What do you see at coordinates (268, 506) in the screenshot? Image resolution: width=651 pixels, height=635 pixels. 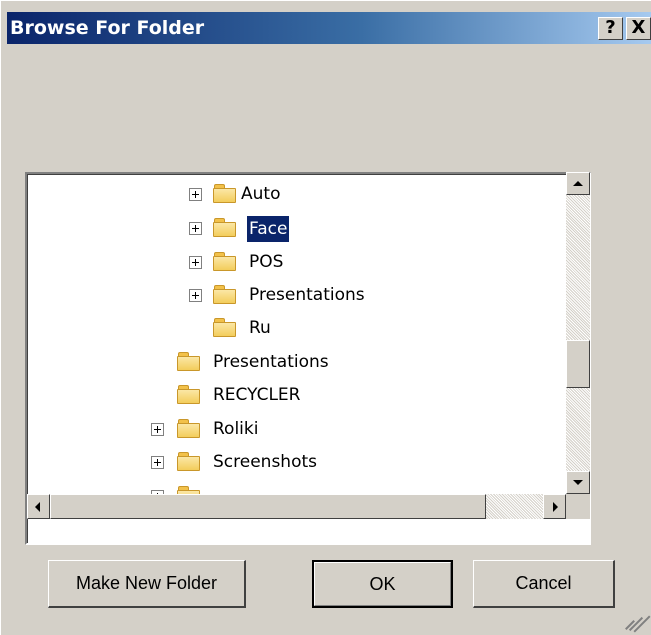 I see `horizontal-scroll-thumb` at bounding box center [268, 506].